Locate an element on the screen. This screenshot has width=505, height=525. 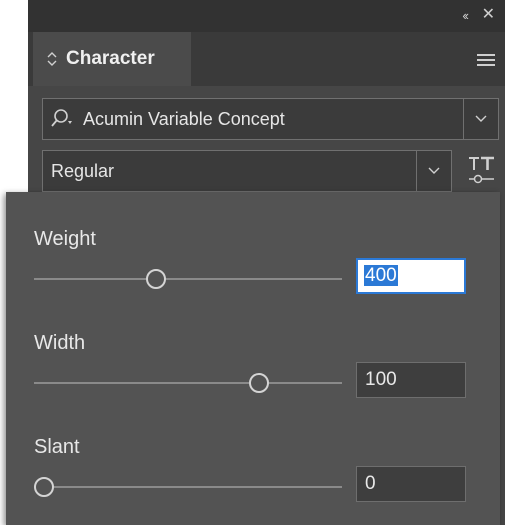
font-style-field: Regular is located at coordinates (247, 171).